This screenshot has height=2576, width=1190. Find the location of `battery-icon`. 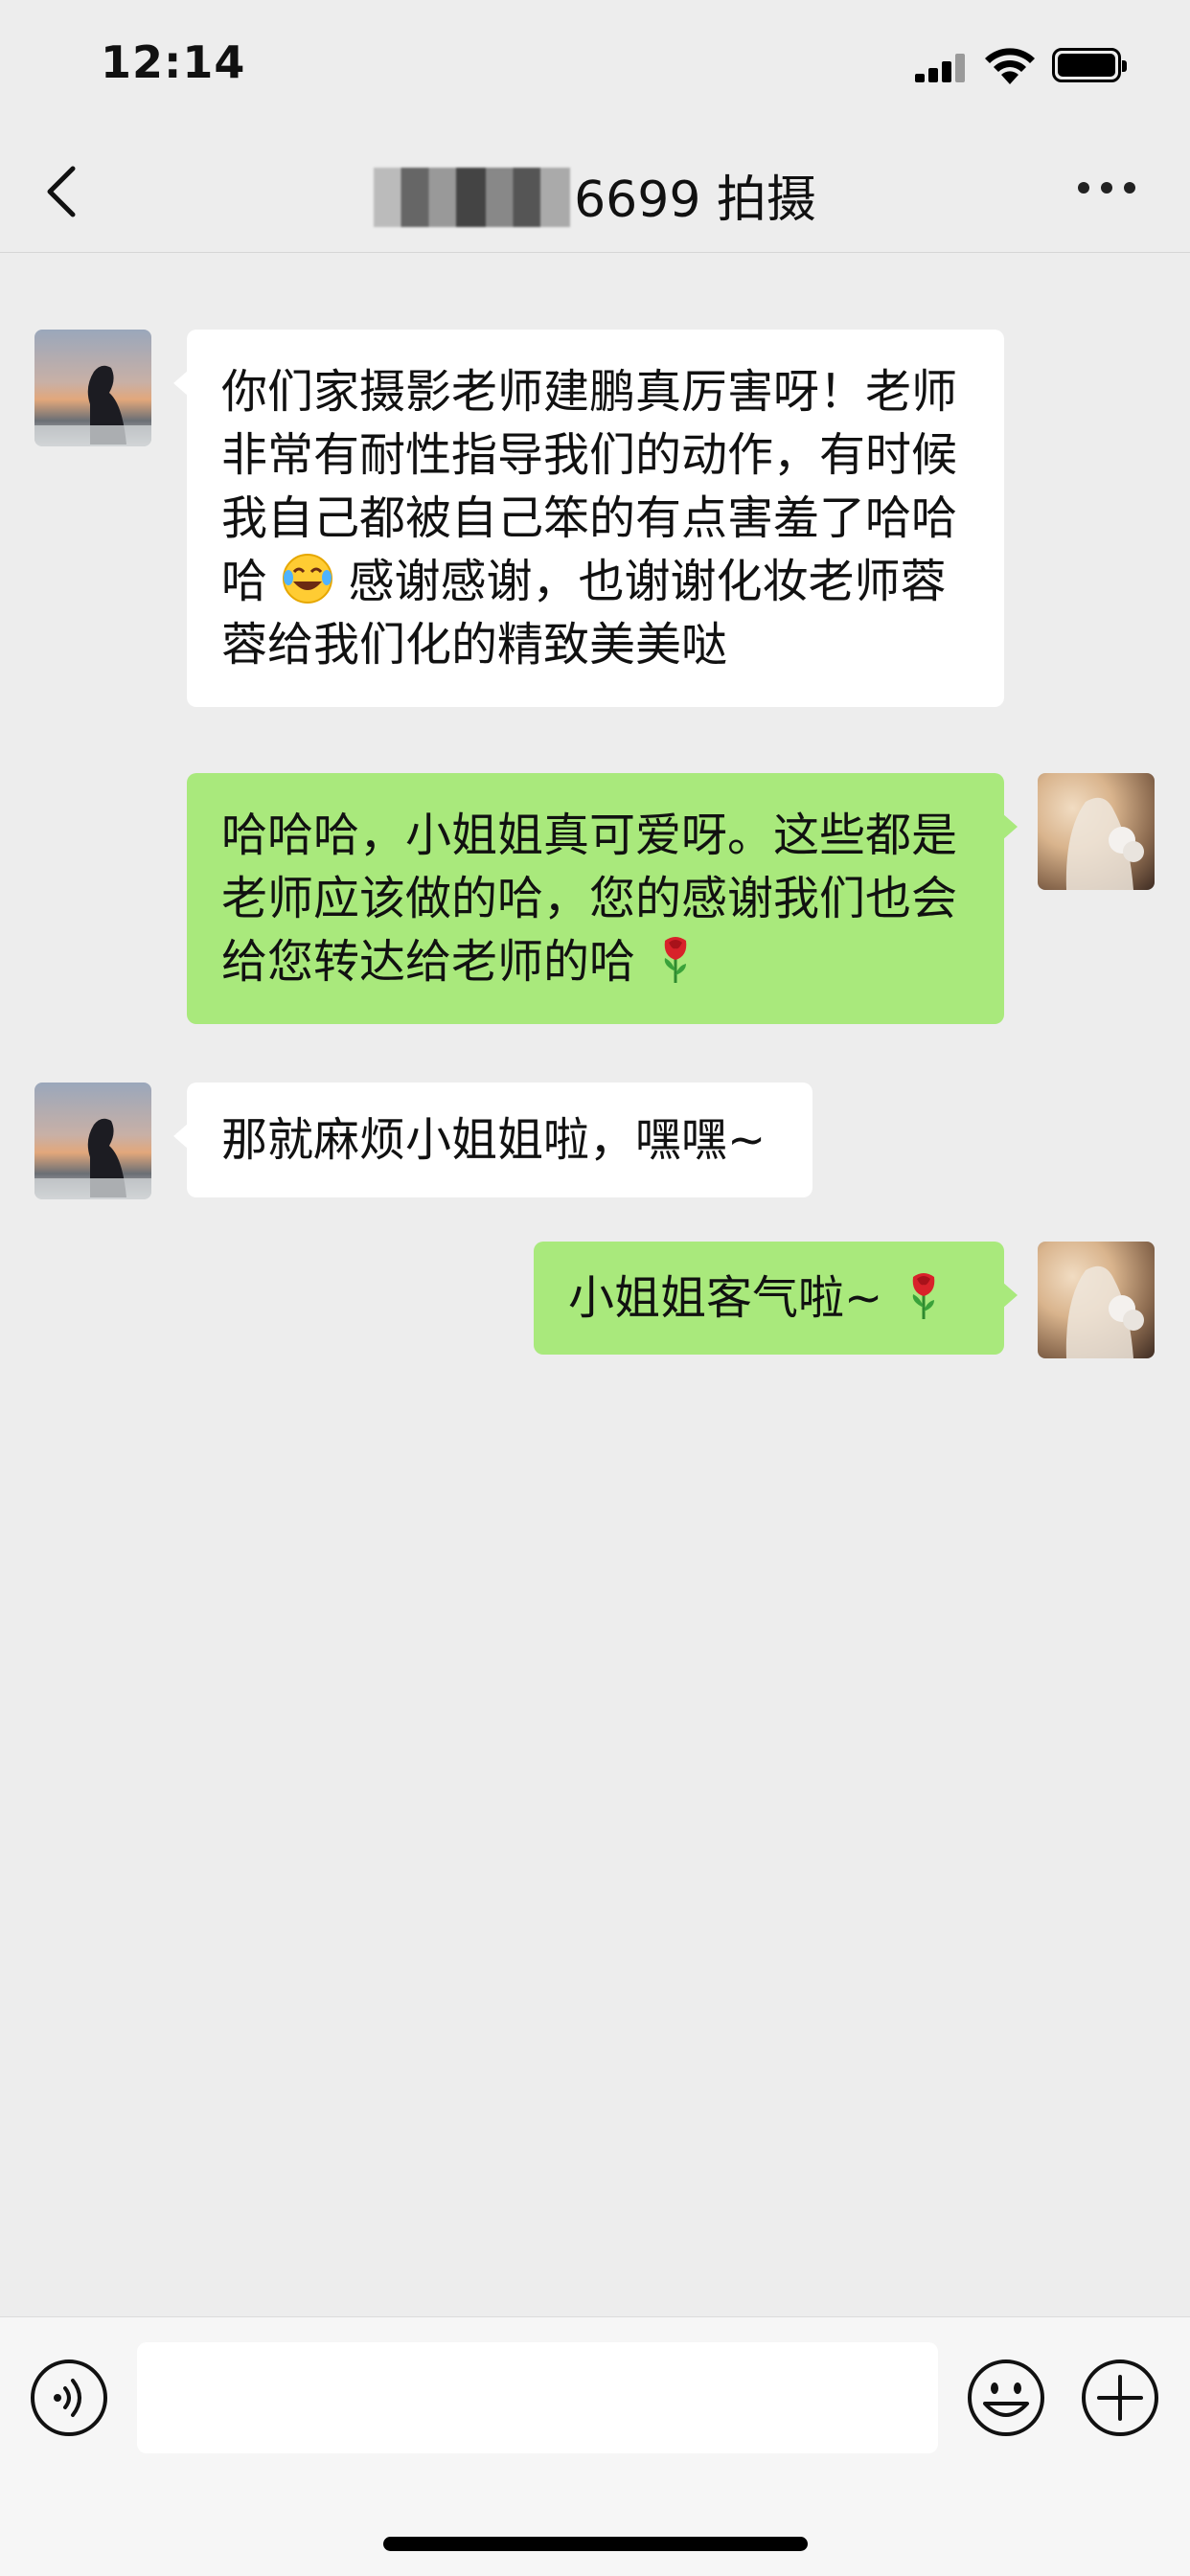

battery-icon is located at coordinates (1090, 65).